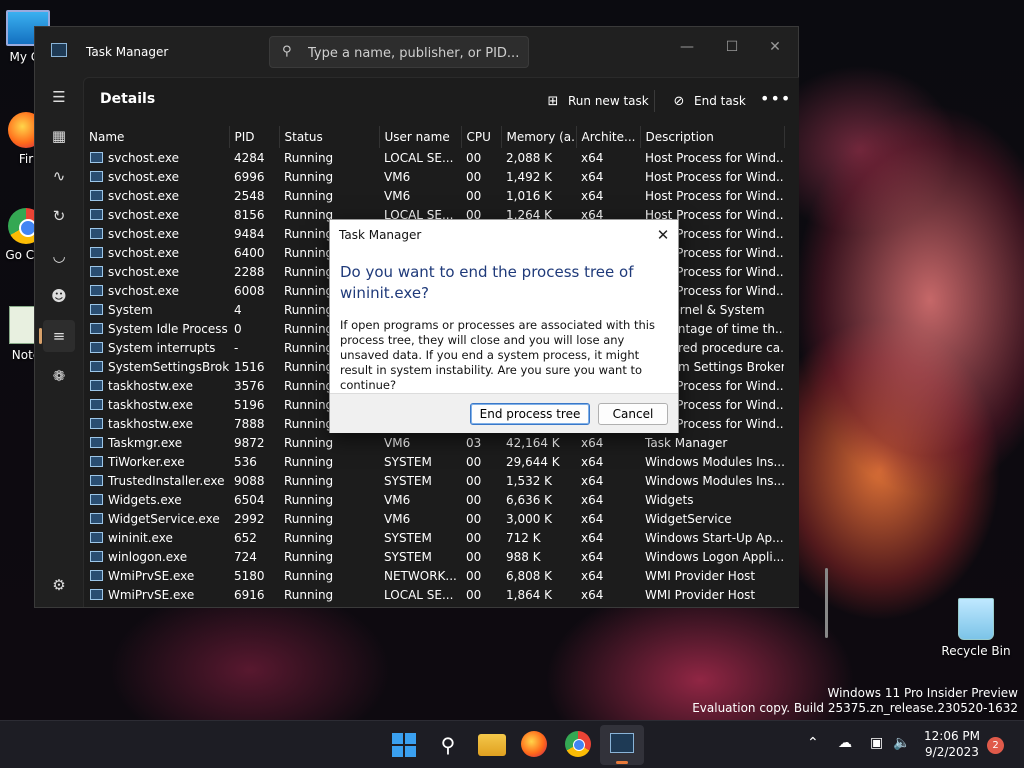  Describe the element at coordinates (712, 518) in the screenshot. I see `cell-description: WidgetService` at that location.